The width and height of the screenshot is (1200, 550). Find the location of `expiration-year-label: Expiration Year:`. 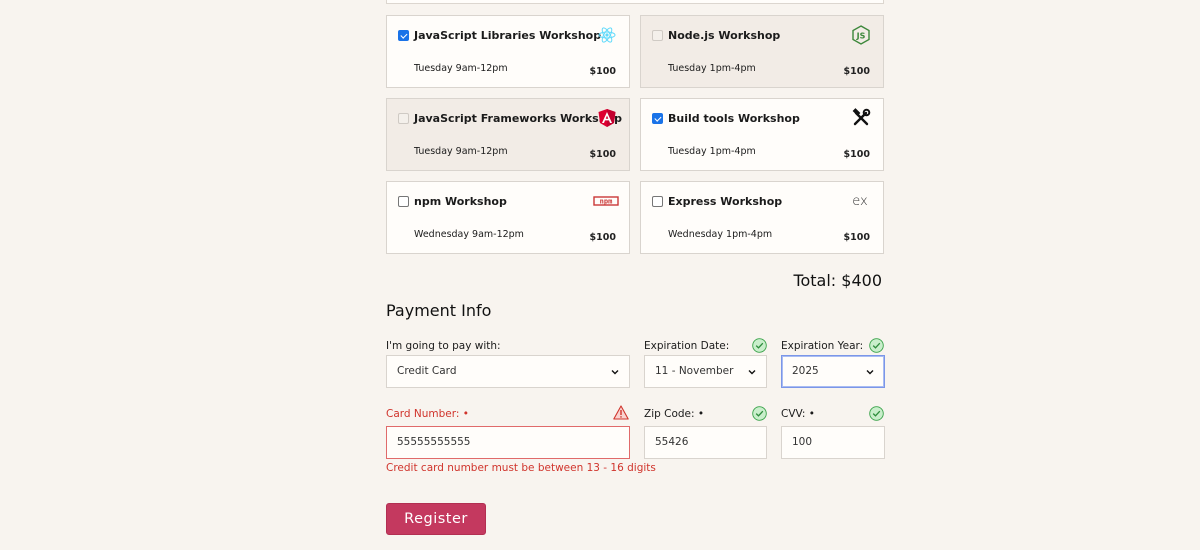

expiration-year-label: Expiration Year: is located at coordinates (822, 346).